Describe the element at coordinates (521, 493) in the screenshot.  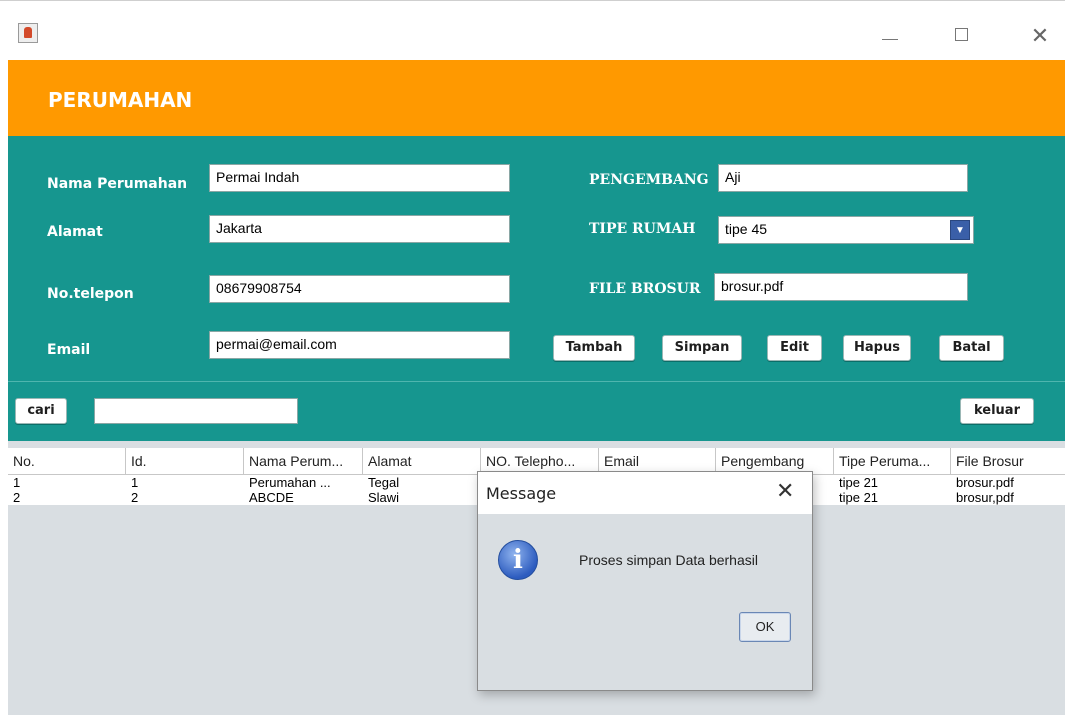
I see `dialog-title: Message` at that location.